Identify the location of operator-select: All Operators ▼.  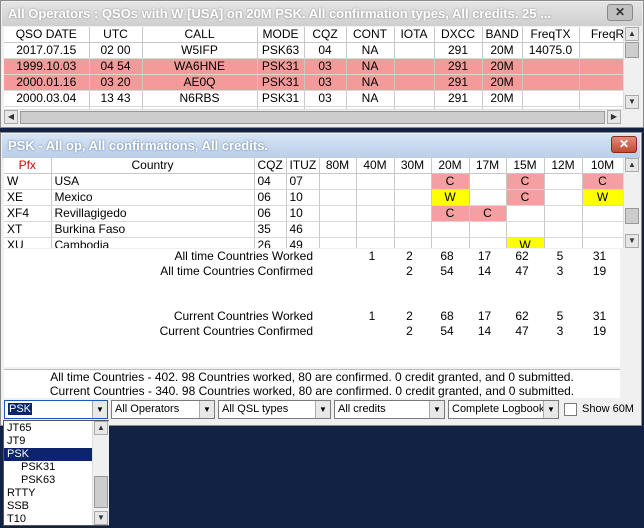
(163, 409).